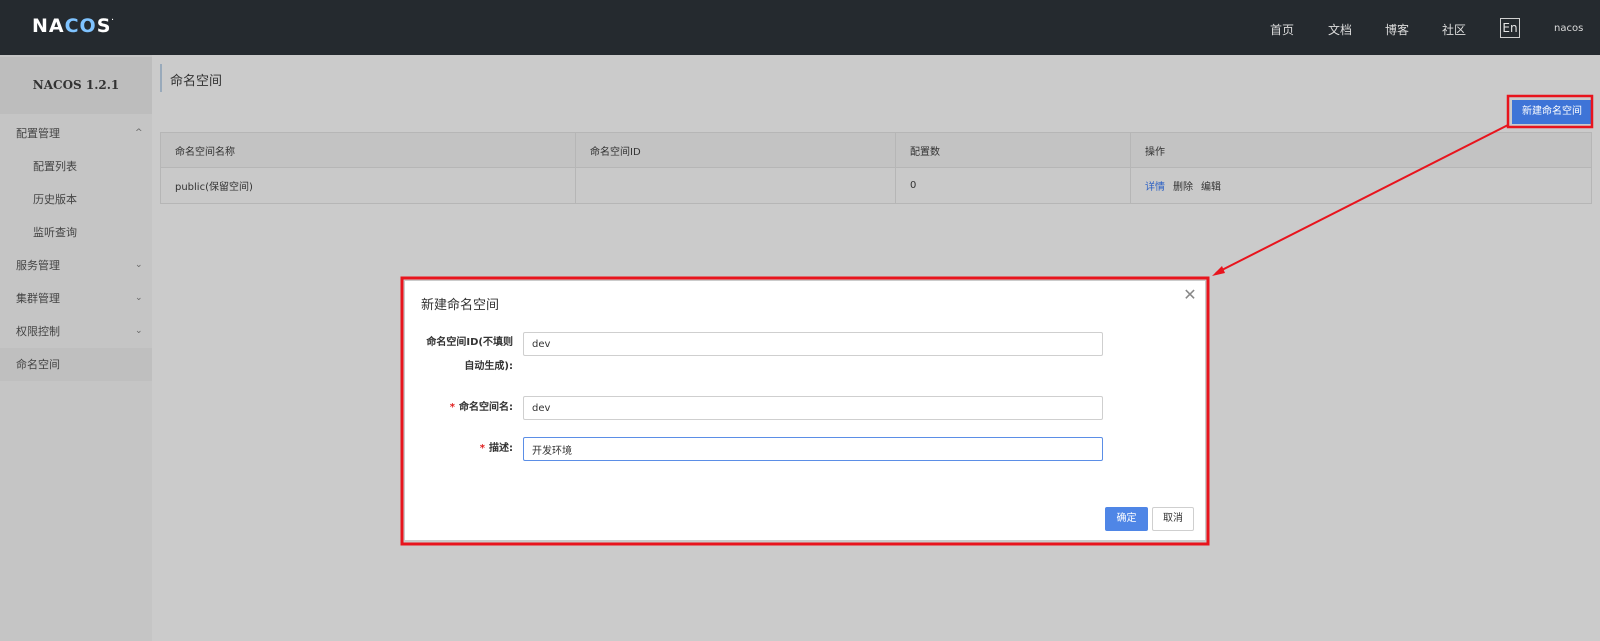  I want to click on sidebar-item-listener-query: 监听查询, so click(76, 232).